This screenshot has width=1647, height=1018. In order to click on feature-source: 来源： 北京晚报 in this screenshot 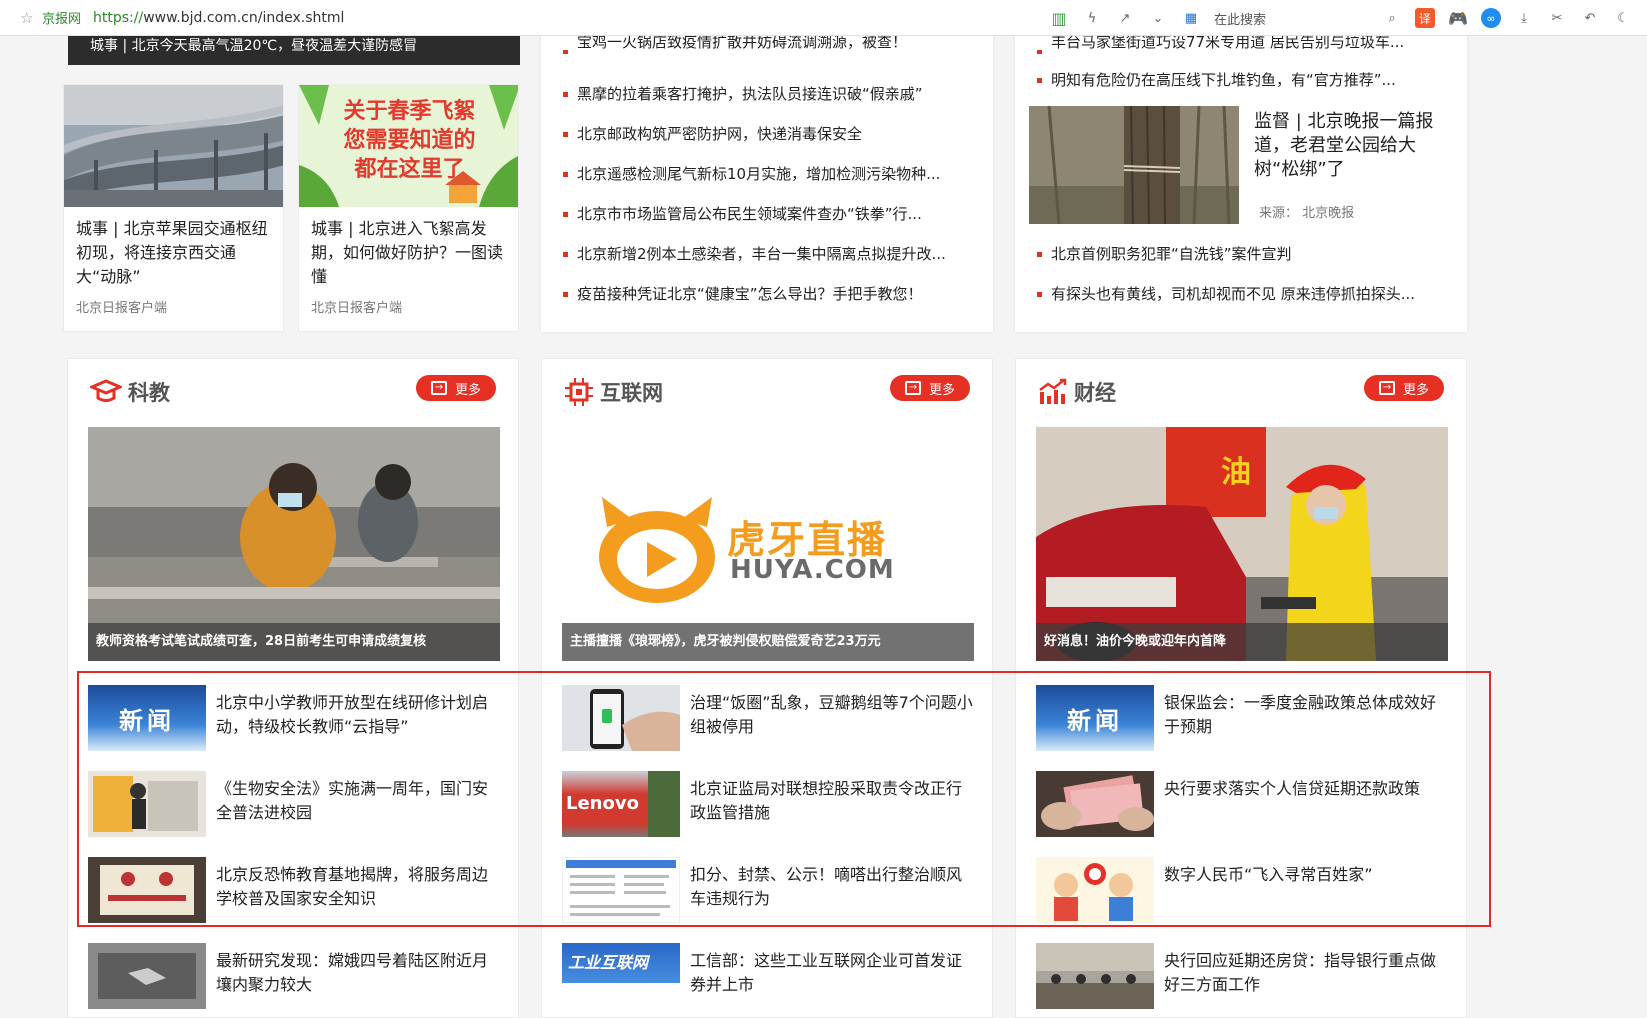, I will do `click(1306, 211)`.